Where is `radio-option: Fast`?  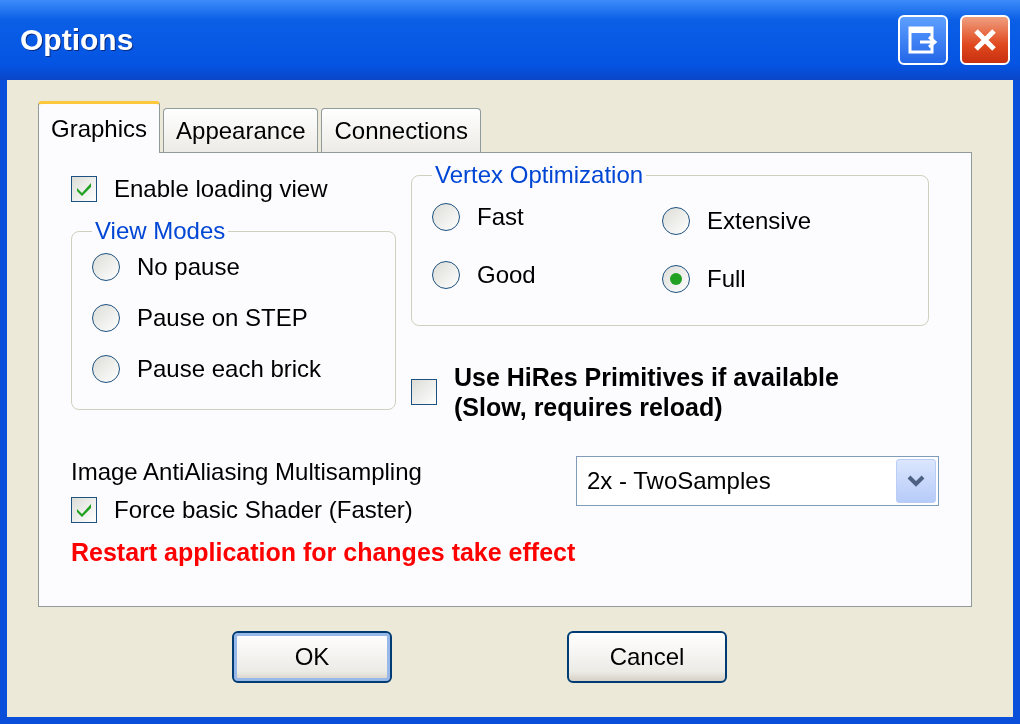 radio-option: Fast is located at coordinates (547, 217).